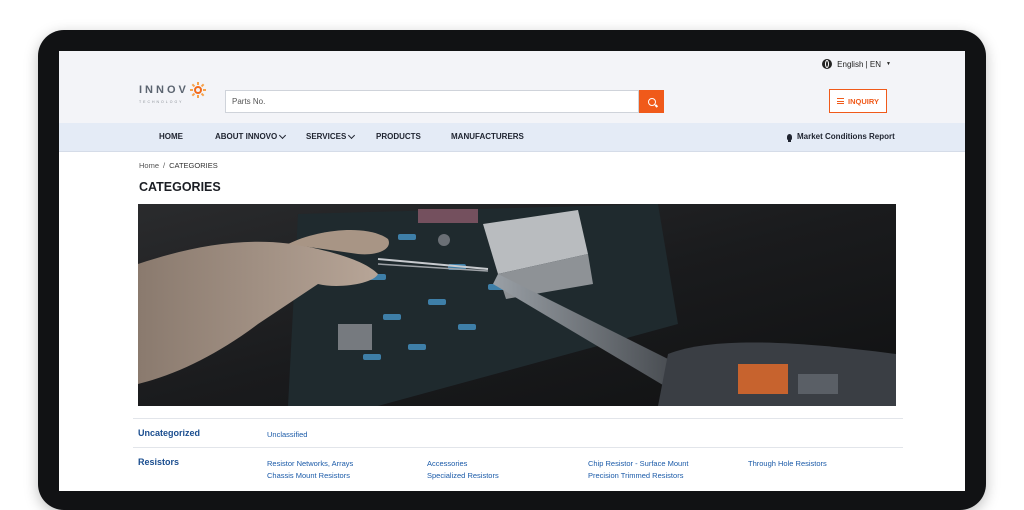 This screenshot has width=1024, height=510. Describe the element at coordinates (638, 463) in the screenshot. I see `subcategory-link: Chip Resistor - Surface Mount` at that location.